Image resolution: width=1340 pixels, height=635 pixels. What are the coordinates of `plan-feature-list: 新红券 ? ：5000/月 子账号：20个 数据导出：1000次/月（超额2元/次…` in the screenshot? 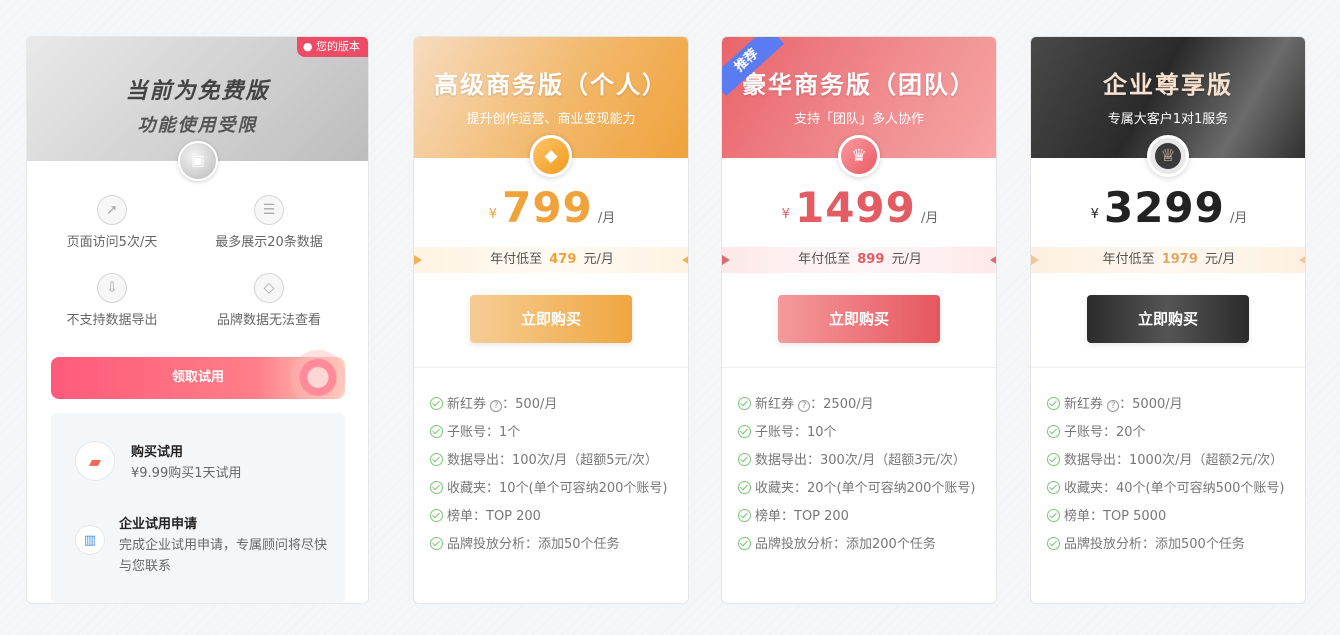 It's located at (1166, 479).